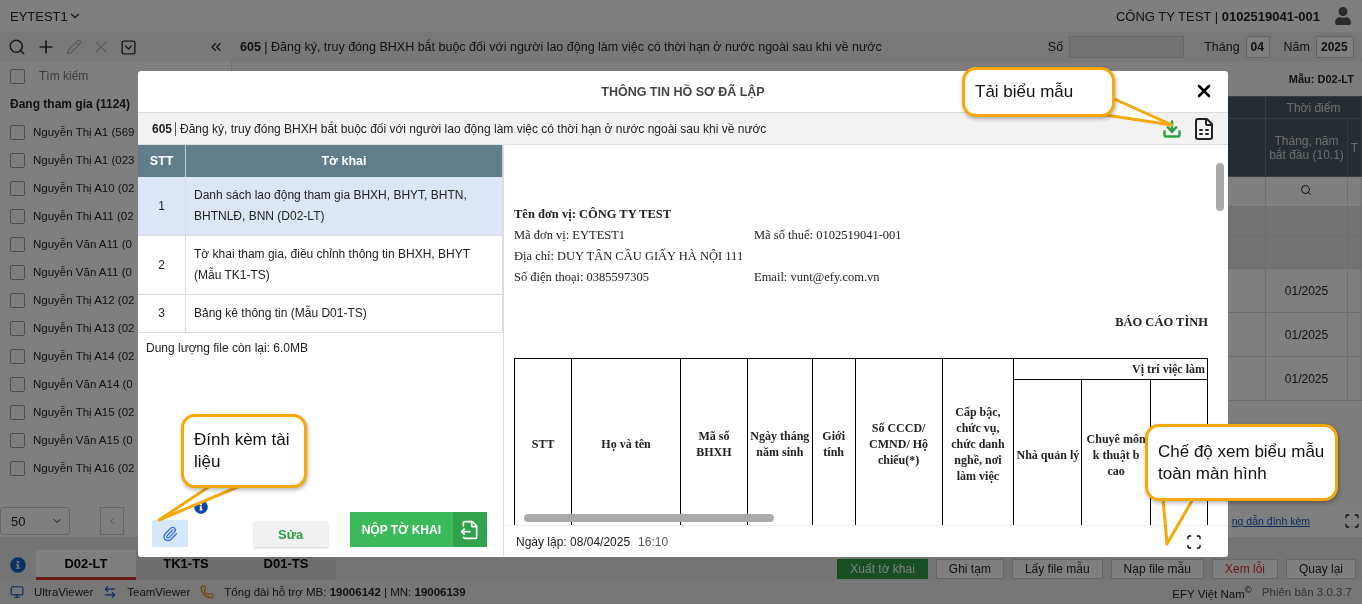 The height and width of the screenshot is (604, 1362). What do you see at coordinates (112, 76) in the screenshot?
I see `search-field: Tìm kiếm` at bounding box center [112, 76].